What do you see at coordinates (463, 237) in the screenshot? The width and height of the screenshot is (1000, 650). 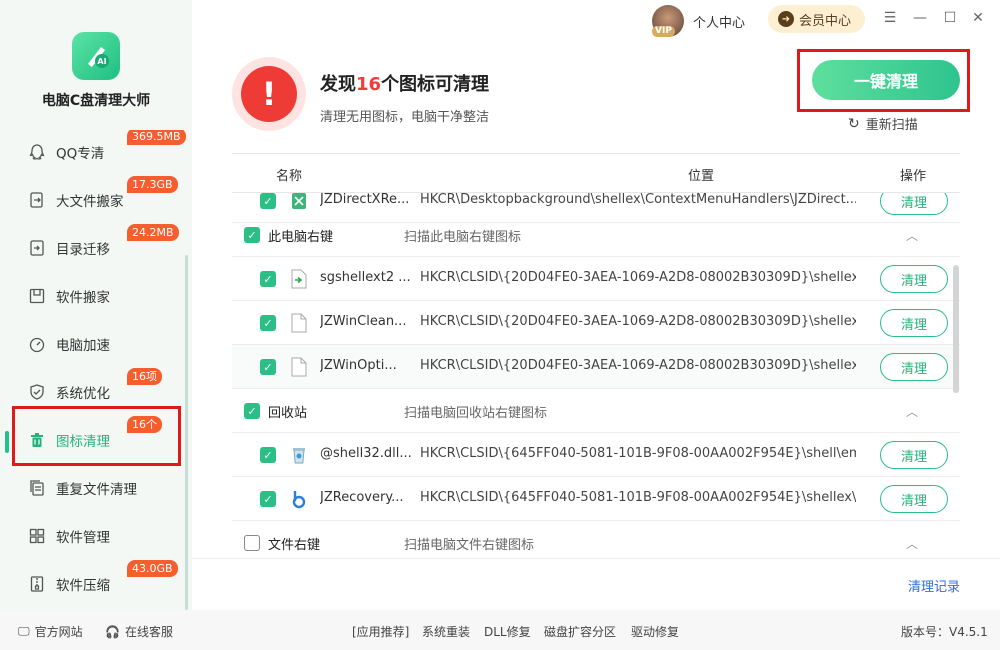 I see `group-description: 扫描此电脑右键图标` at bounding box center [463, 237].